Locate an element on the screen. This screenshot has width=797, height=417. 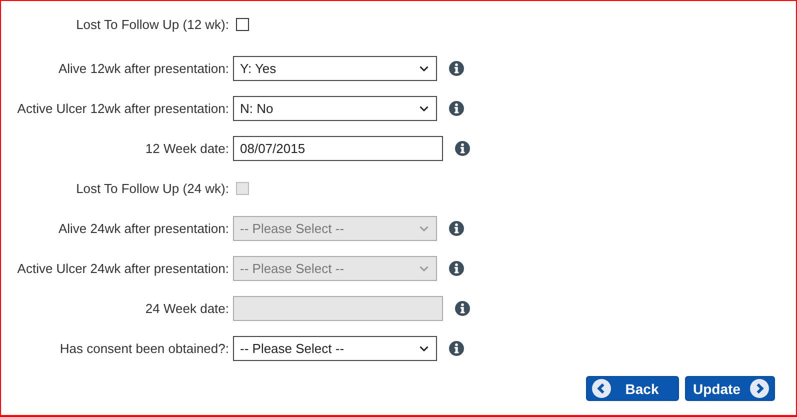
dropdown: -- Please Select -- is located at coordinates (335, 348).